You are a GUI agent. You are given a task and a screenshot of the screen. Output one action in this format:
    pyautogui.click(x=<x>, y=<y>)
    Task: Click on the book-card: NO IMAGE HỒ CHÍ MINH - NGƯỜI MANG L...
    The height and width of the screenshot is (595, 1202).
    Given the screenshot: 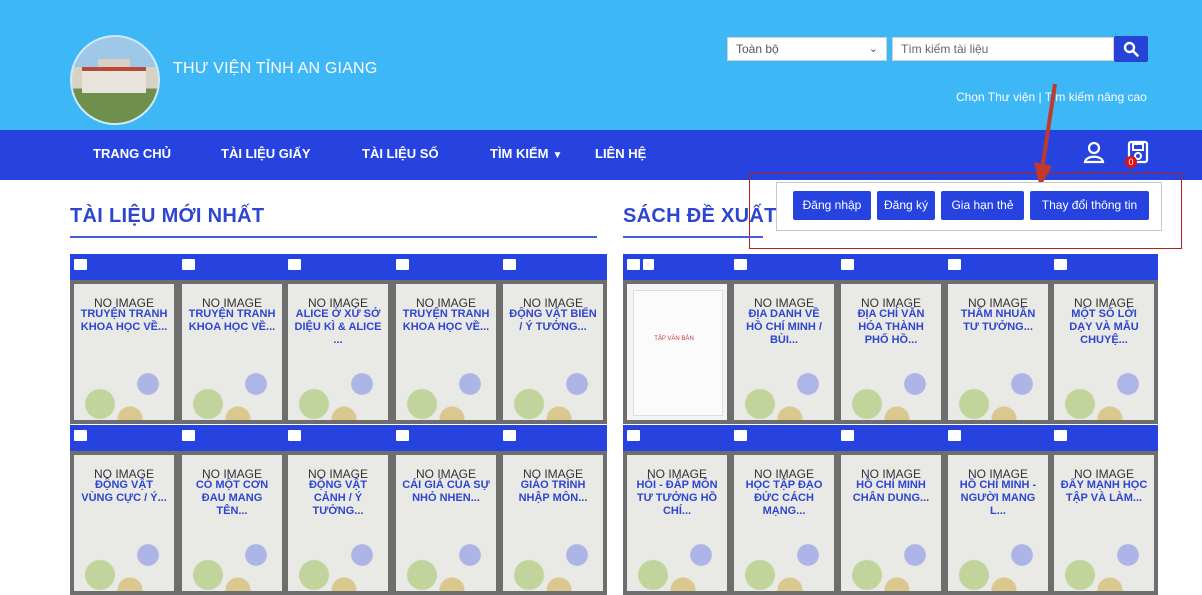 What is the action you would take?
    pyautogui.click(x=998, y=510)
    